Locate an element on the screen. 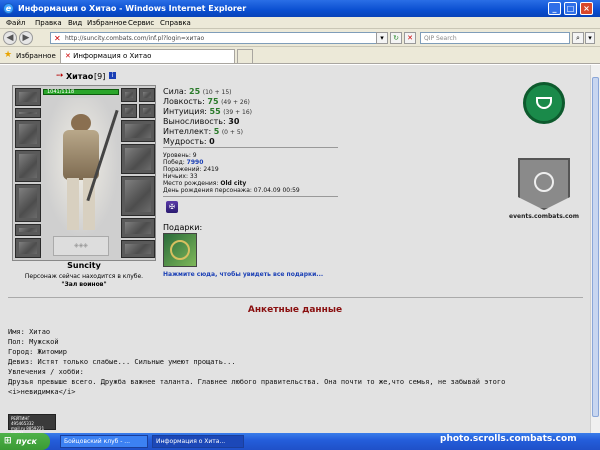 This screenshot has width=600, height=450. stat-row-intuition: Интуиция: 55 (39 + 16) is located at coordinates (207, 111).